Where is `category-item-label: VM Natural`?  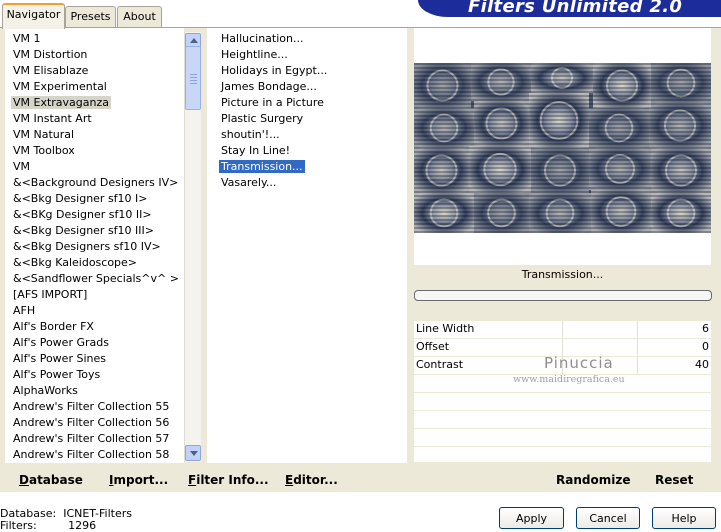
category-item-label: VM Natural is located at coordinates (44, 134).